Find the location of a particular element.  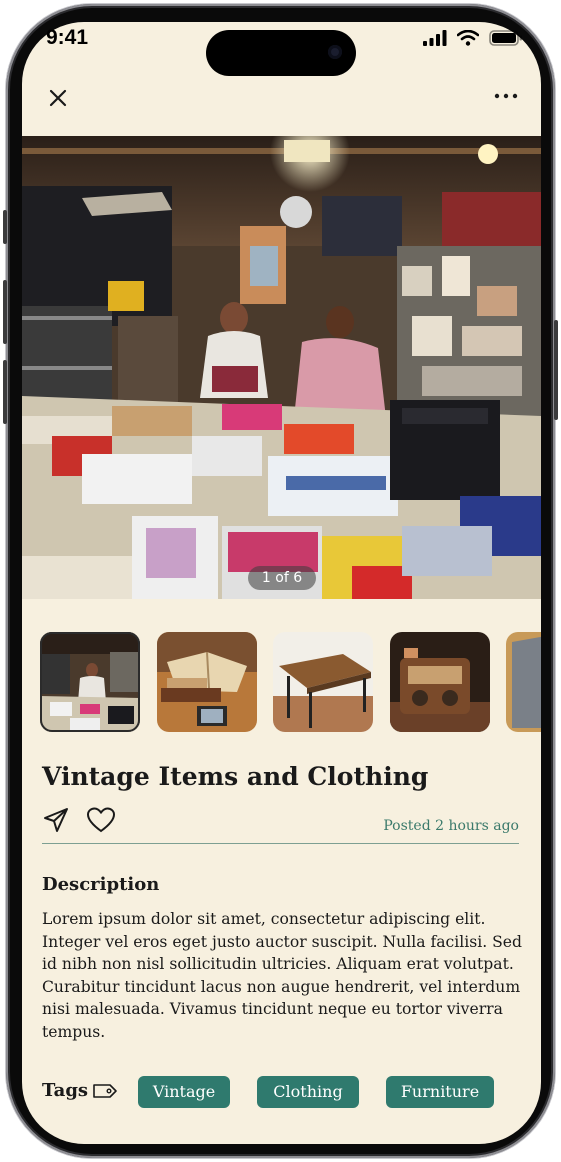

thumbnail-books is located at coordinates (207, 682).